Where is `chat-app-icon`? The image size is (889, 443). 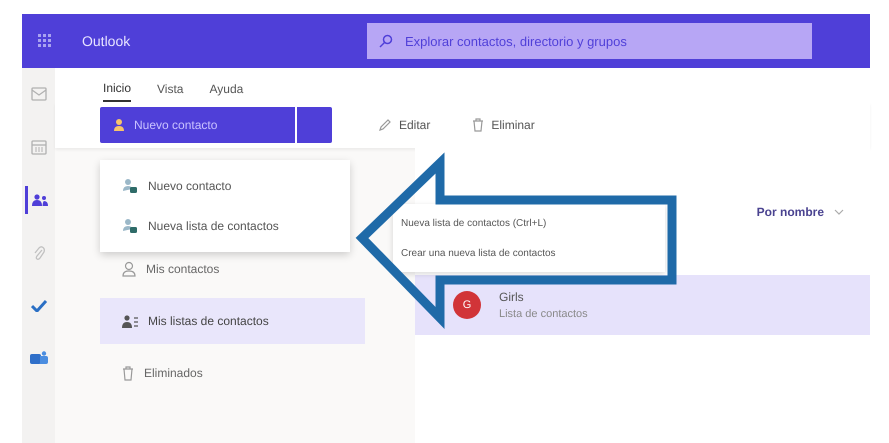
chat-app-icon is located at coordinates (39, 359).